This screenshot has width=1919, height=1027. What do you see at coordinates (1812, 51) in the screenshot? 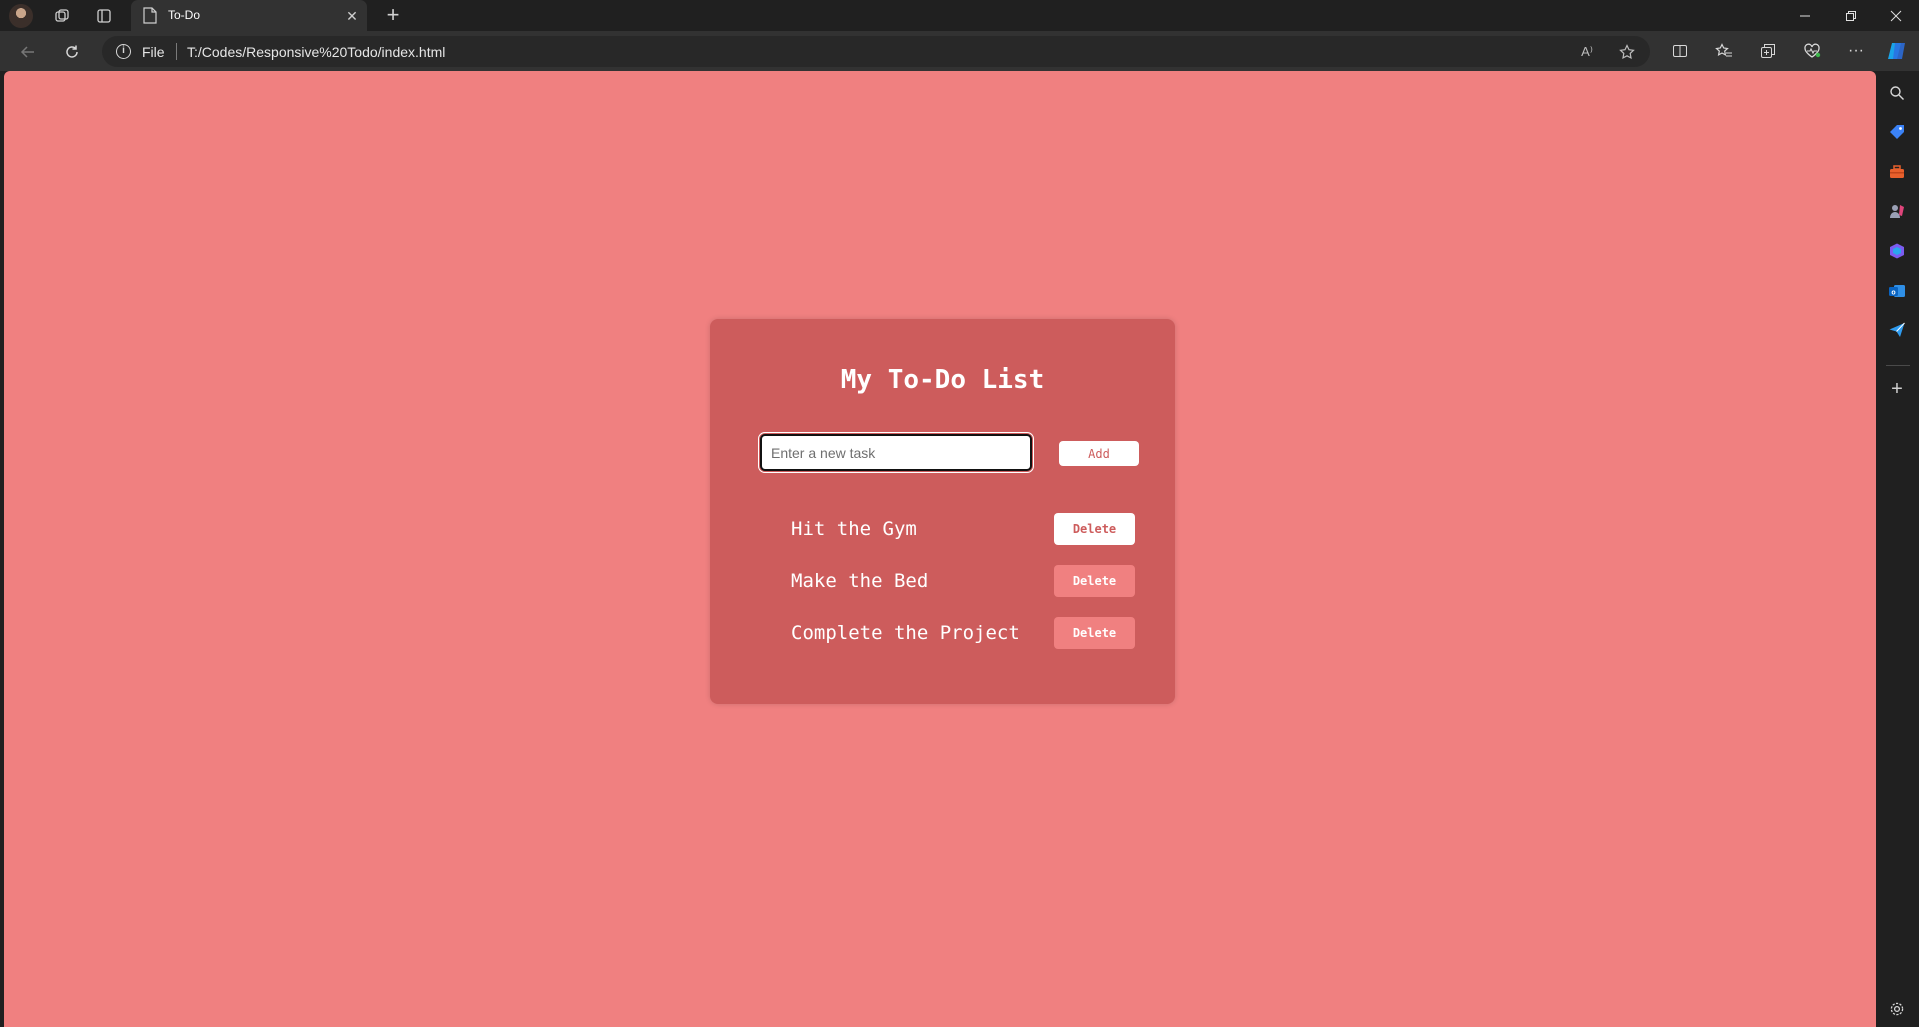
I see `browser-essentials-icon` at bounding box center [1812, 51].